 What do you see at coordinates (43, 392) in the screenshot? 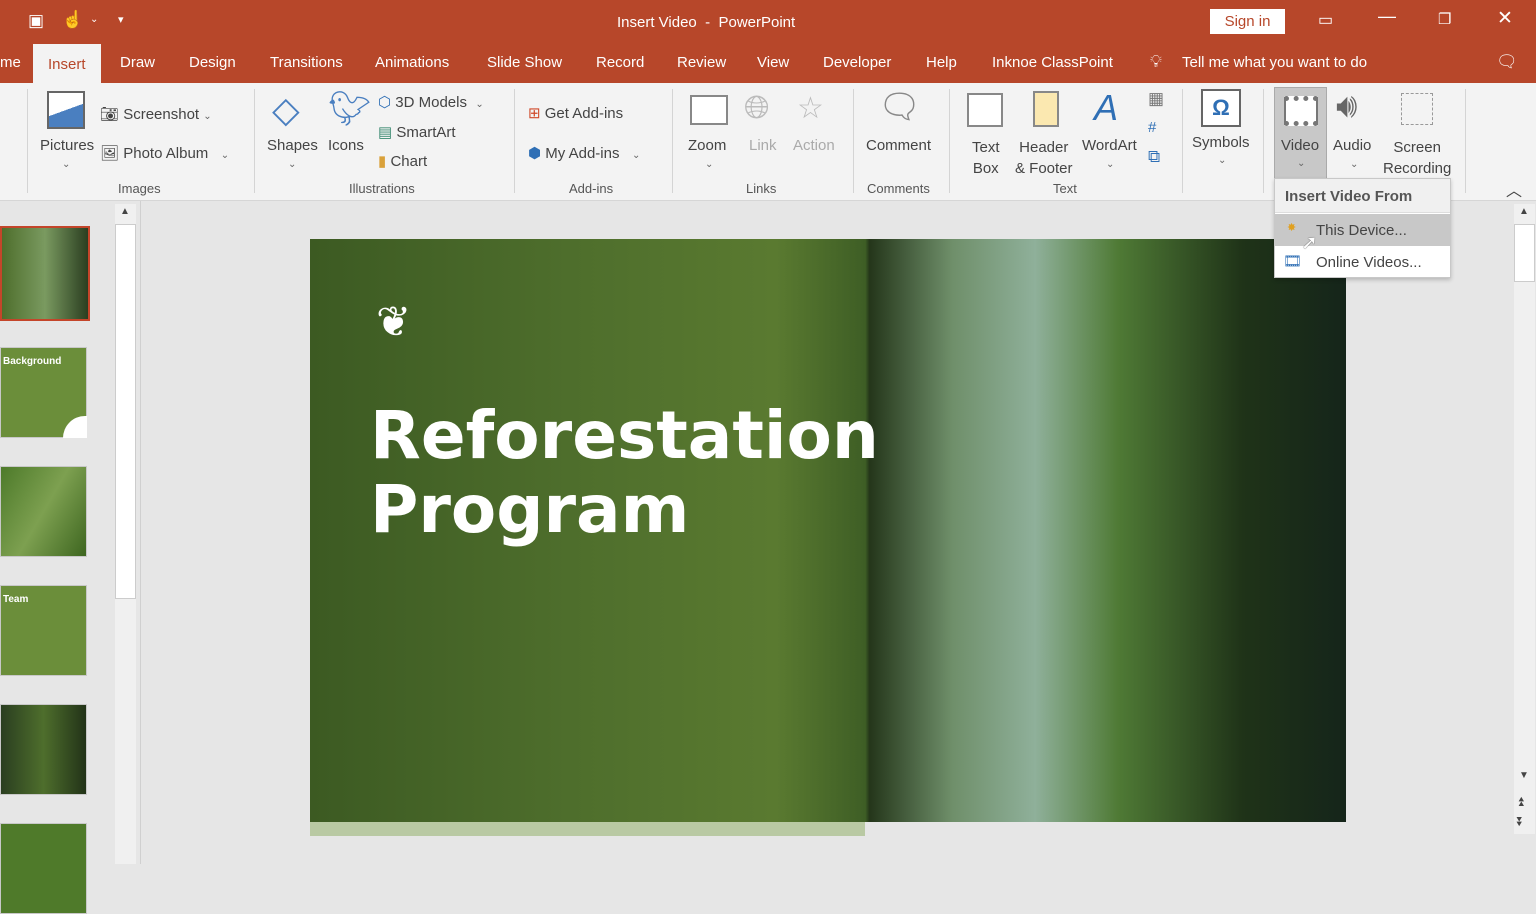
I see `slide-thumbnail-2: Background` at bounding box center [43, 392].